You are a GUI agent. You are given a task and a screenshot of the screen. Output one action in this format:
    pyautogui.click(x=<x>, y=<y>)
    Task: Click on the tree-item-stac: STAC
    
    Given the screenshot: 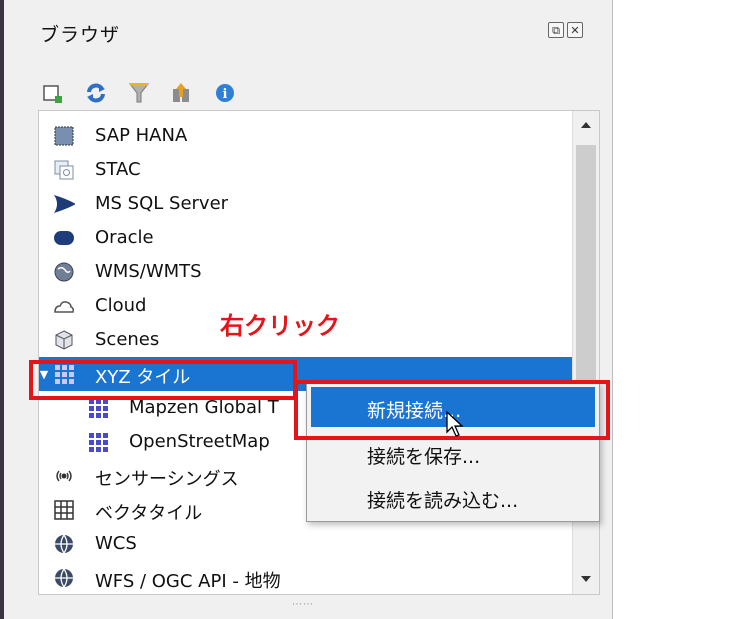 What is the action you would take?
    pyautogui.click(x=306, y=170)
    